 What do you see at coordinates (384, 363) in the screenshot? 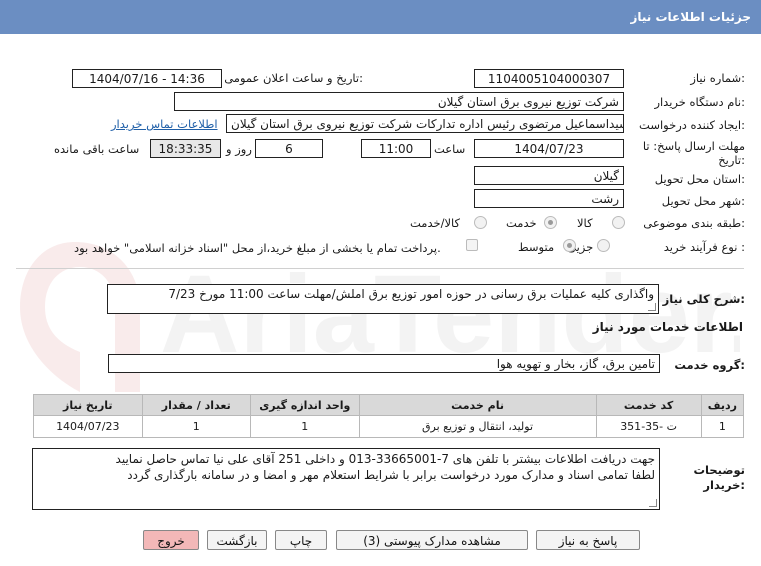
I see `service-group-field: تامین برق، گاز، بخار و تهویه هوا` at bounding box center [384, 363].